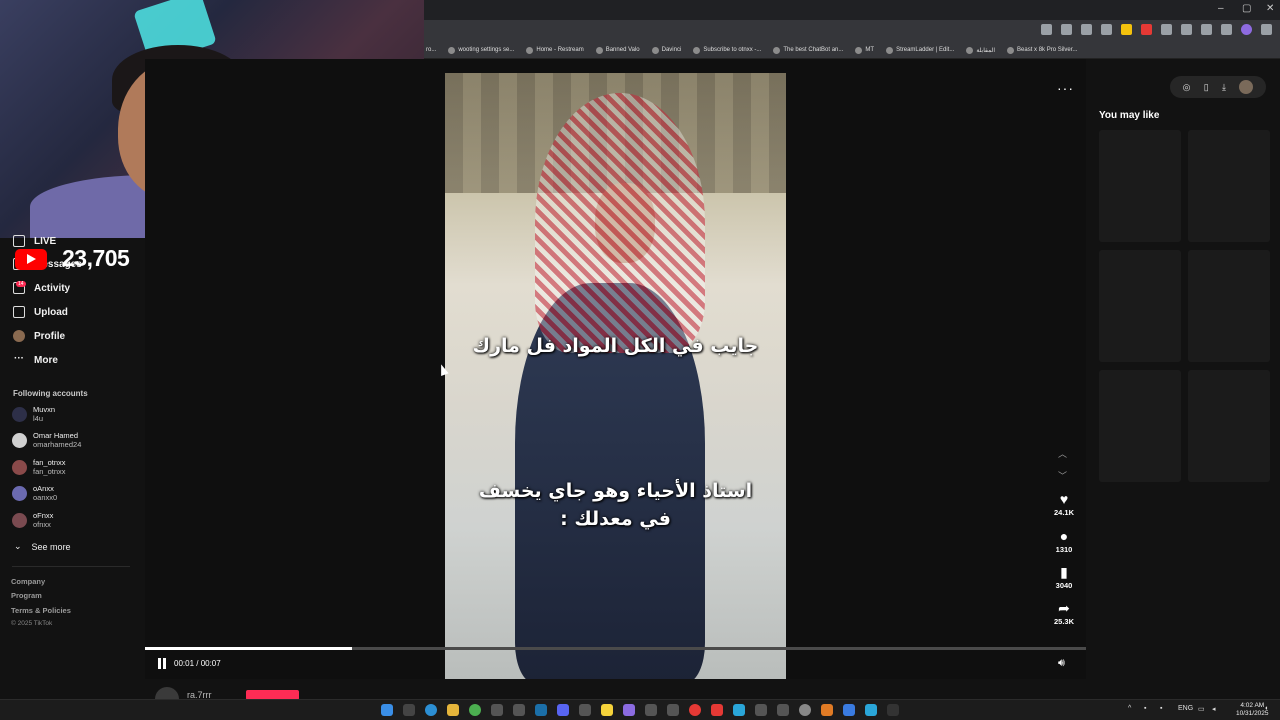 This screenshot has height=720, width=1280. Describe the element at coordinates (42, 546) in the screenshot. I see `see-more-button: ⌄ See more` at that location.